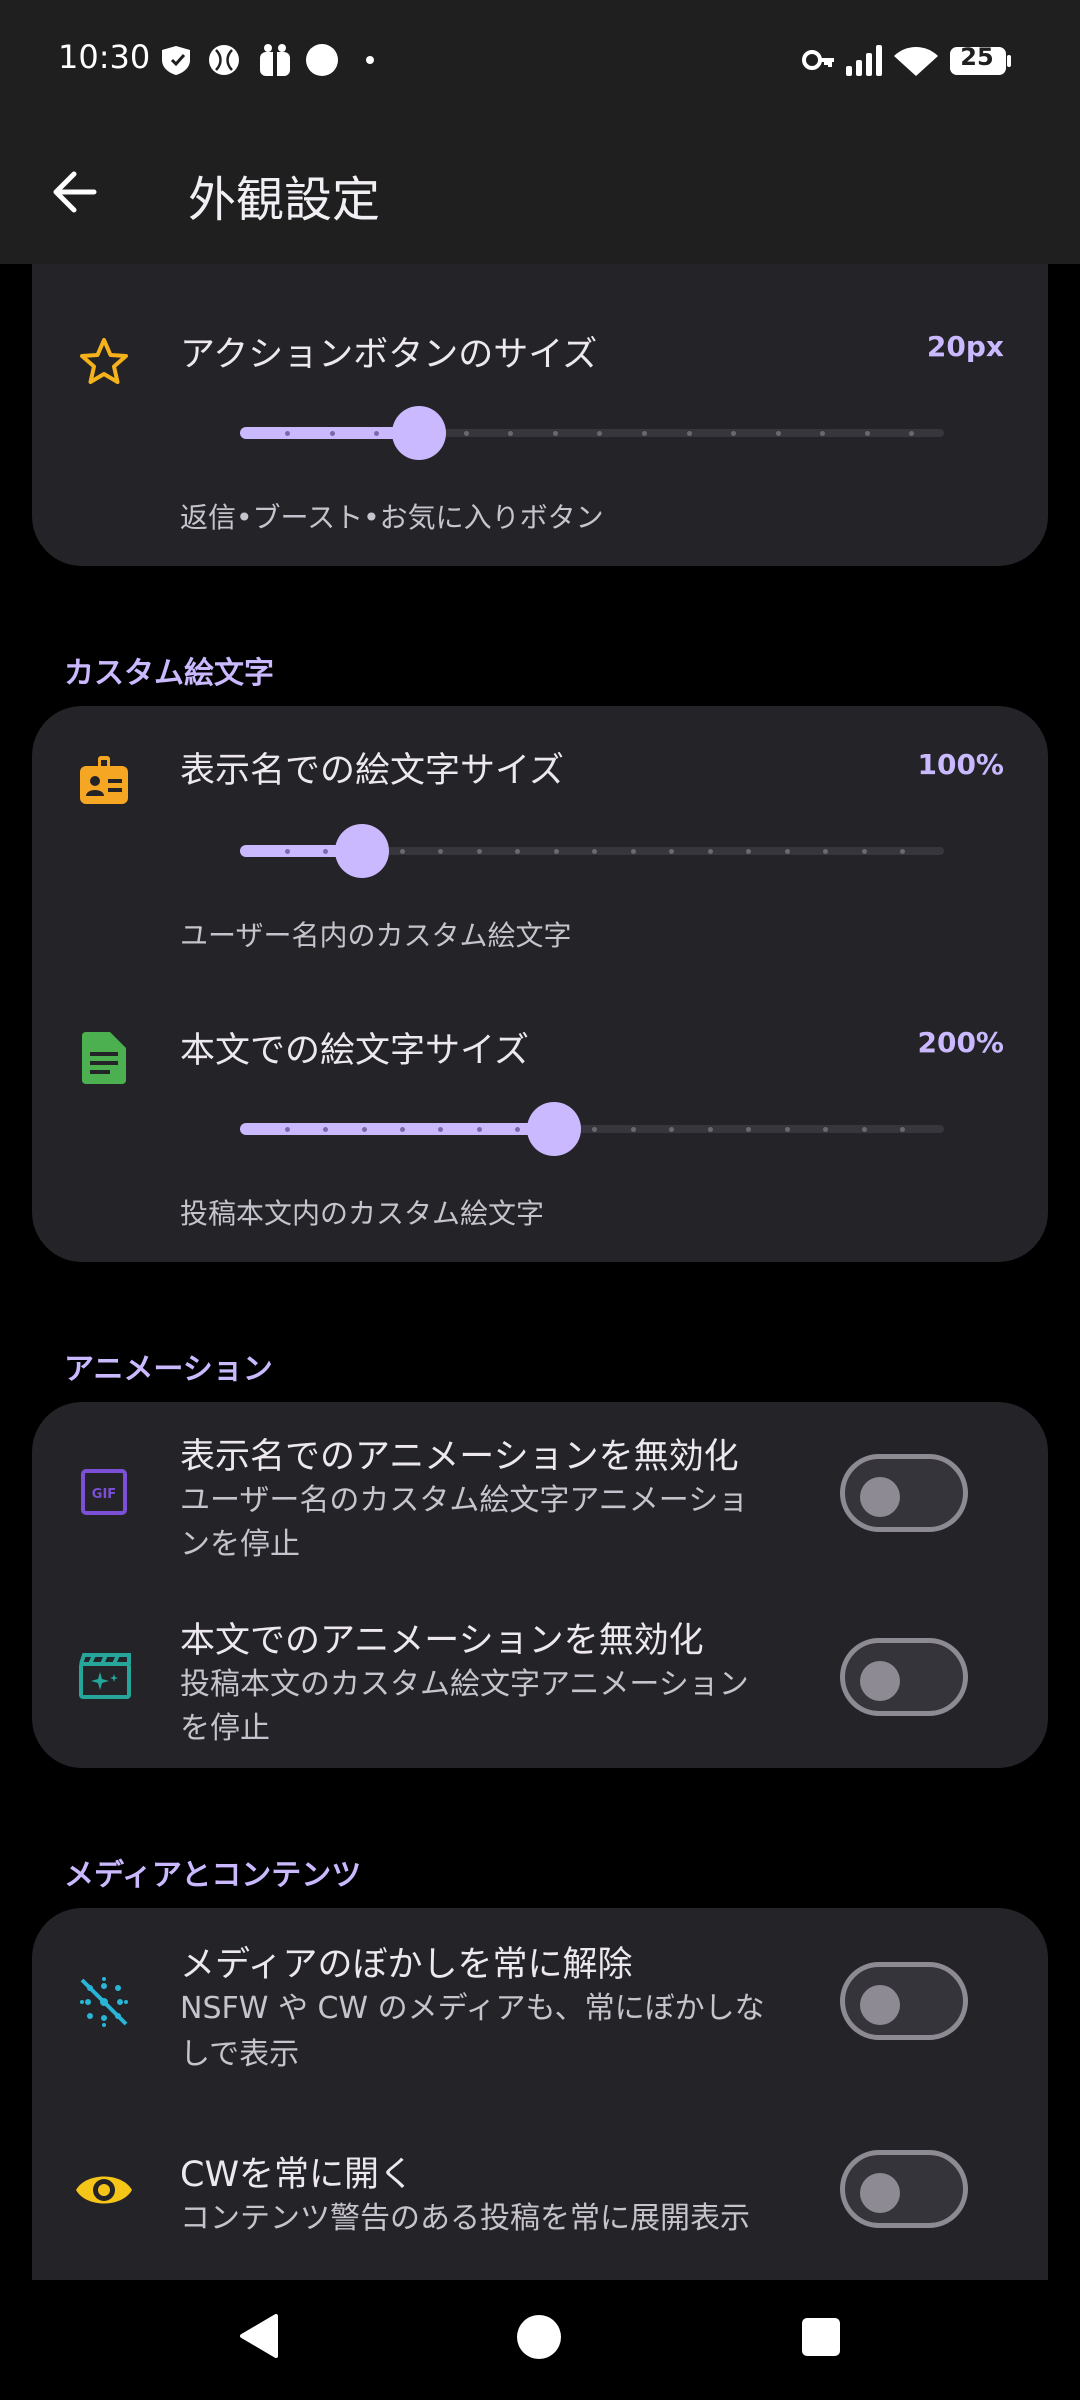 Image resolution: width=1080 pixels, height=2400 pixels. I want to click on disable-body-animation-subtitle-2: を停止, so click(225, 1728).